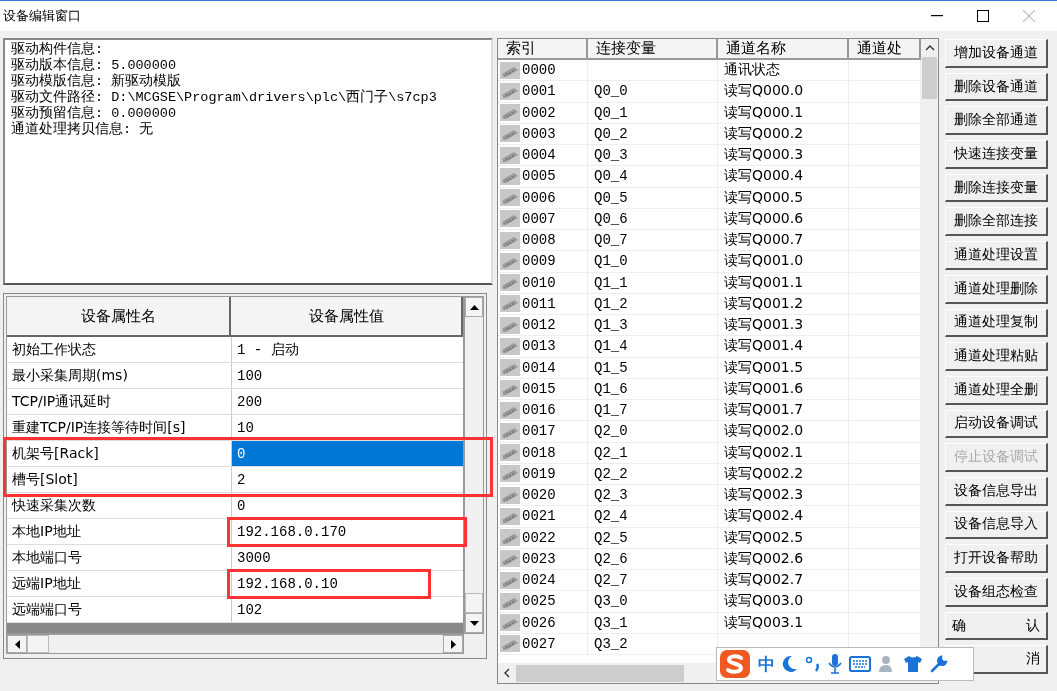  Describe the element at coordinates (764, 218) in the screenshot. I see `table-cell: 读写Q000.6` at that location.